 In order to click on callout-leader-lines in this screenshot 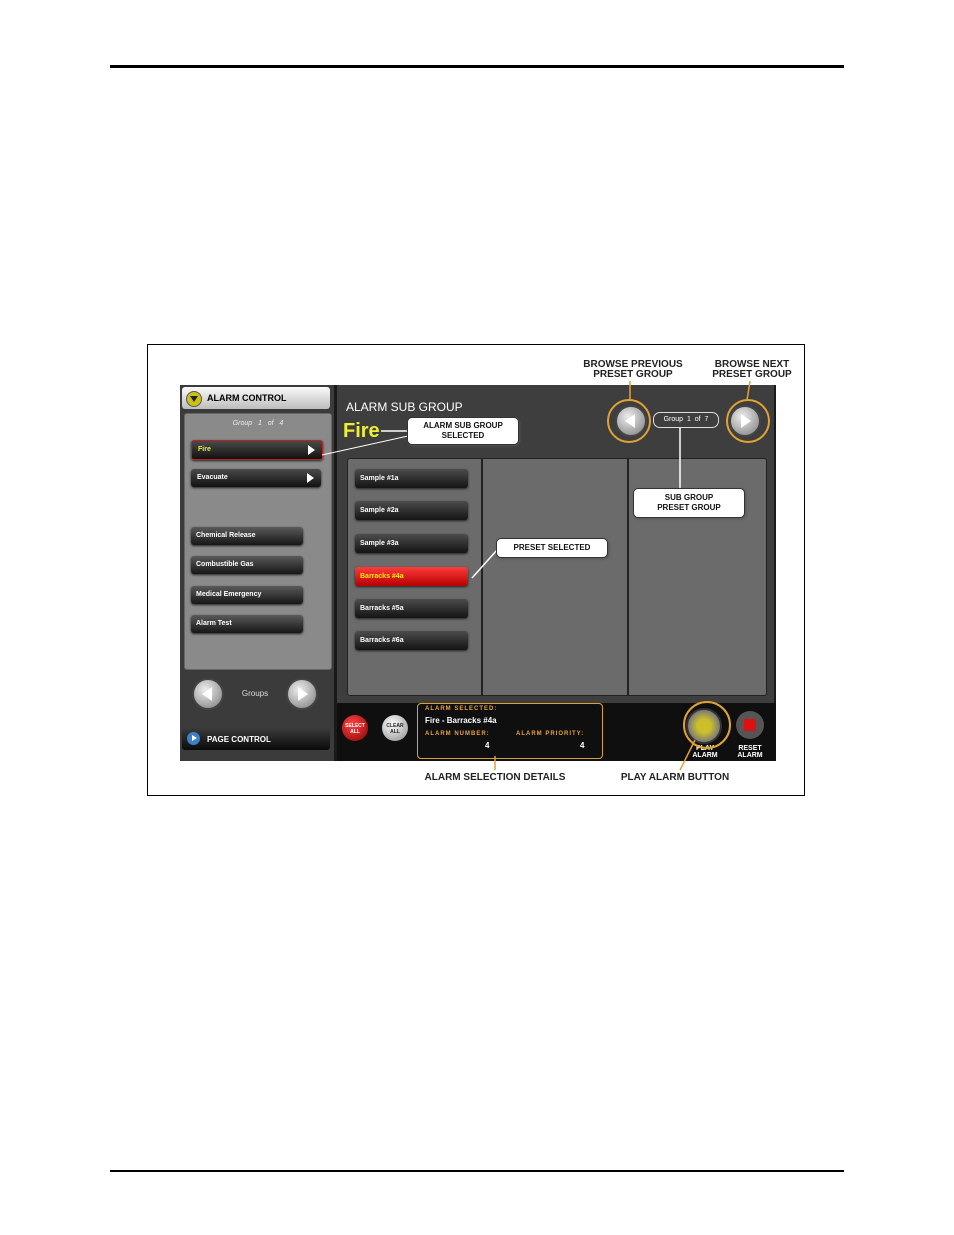, I will do `click(536, 575)`.